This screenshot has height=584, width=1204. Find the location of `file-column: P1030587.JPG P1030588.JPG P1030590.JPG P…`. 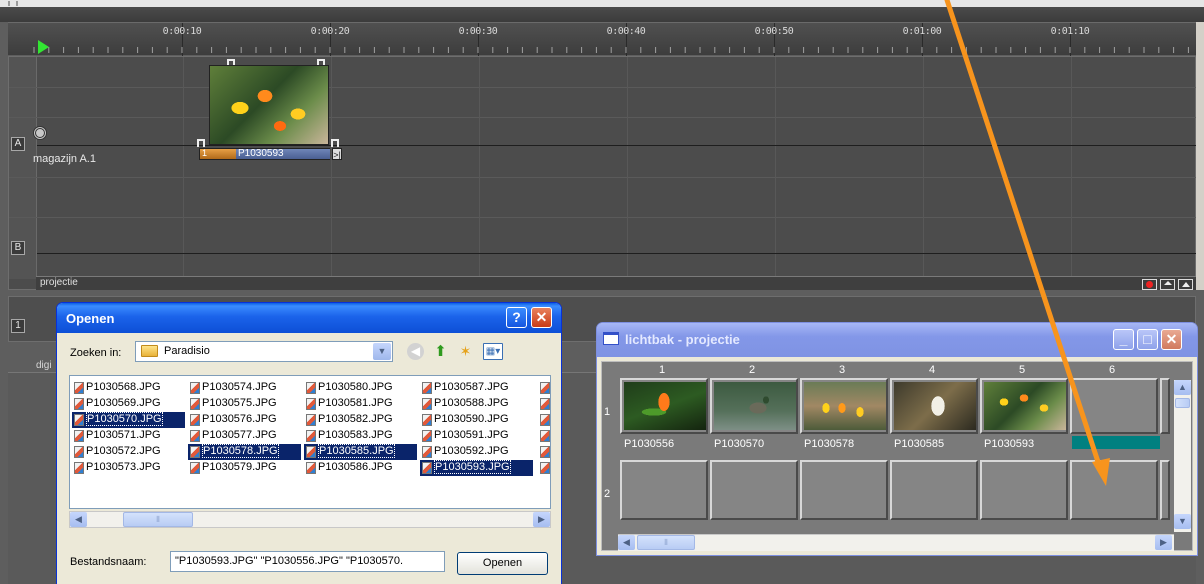

file-column: P1030587.JPG P1030588.JPG P1030590.JPG P… is located at coordinates (476, 428).